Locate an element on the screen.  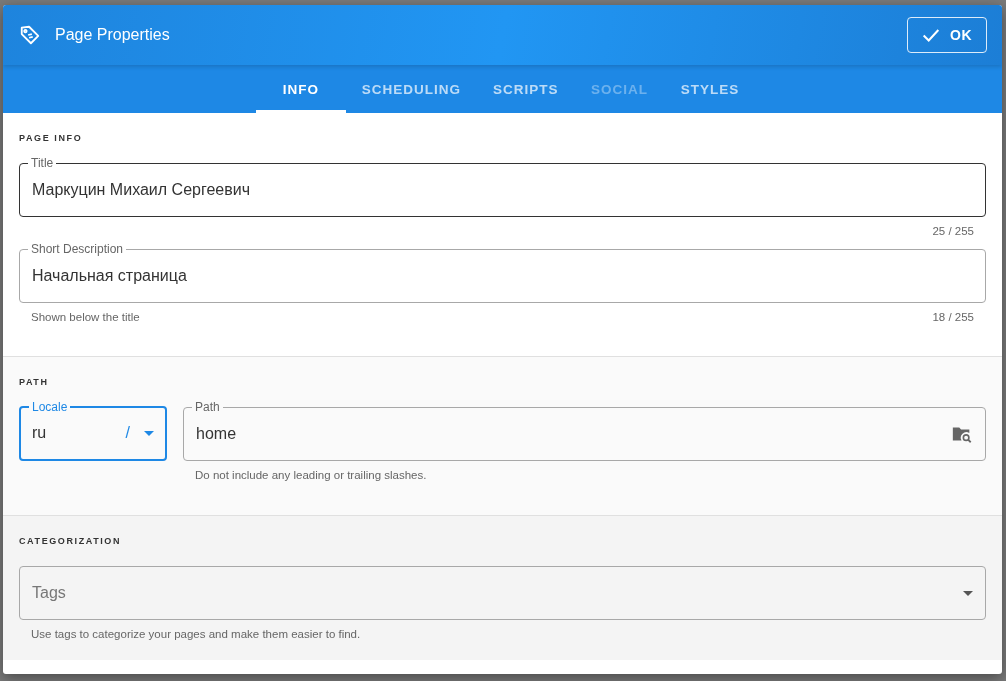
field-value: home is located at coordinates (217, 433).